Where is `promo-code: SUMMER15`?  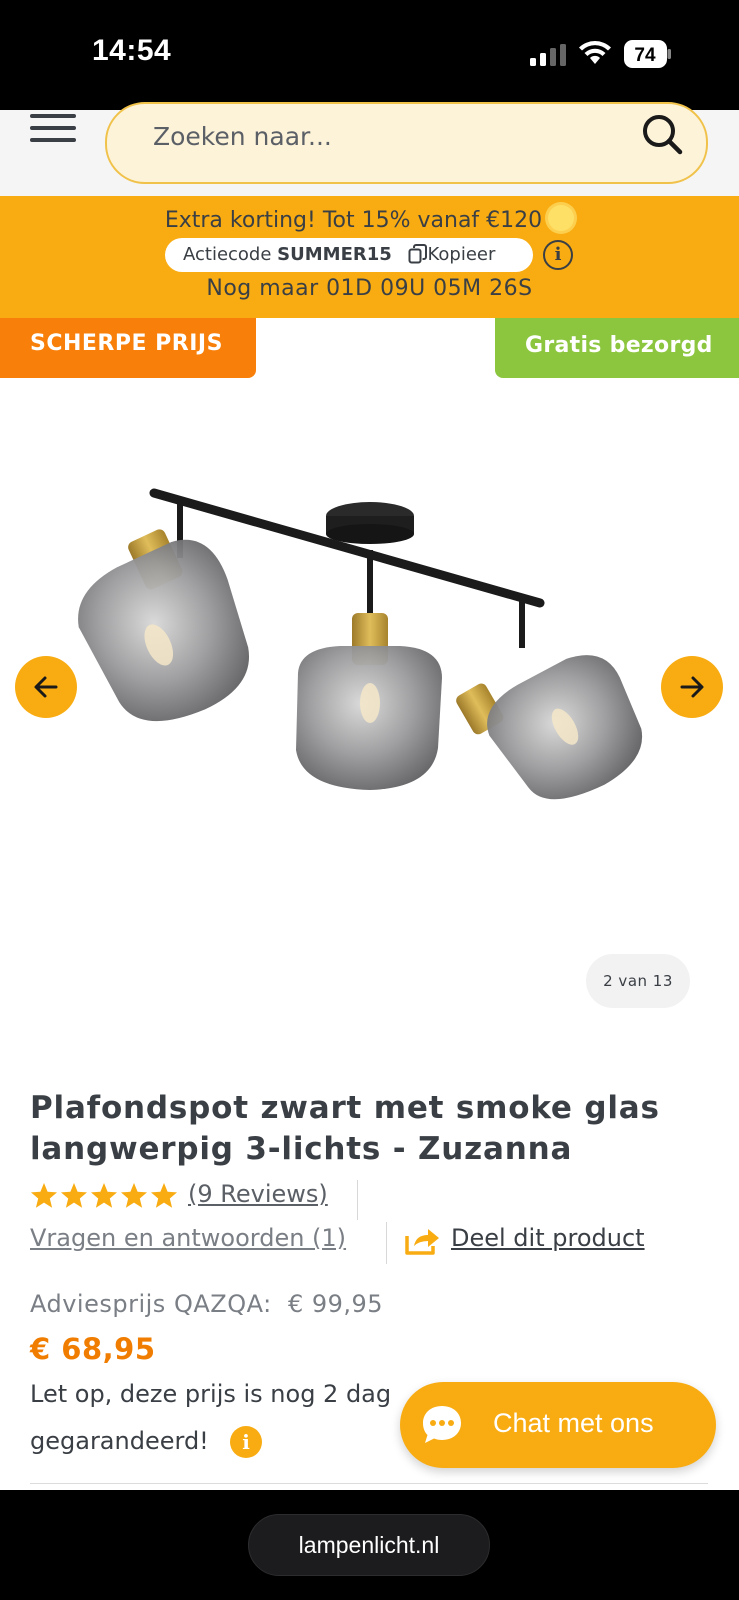 promo-code: SUMMER15 is located at coordinates (334, 254).